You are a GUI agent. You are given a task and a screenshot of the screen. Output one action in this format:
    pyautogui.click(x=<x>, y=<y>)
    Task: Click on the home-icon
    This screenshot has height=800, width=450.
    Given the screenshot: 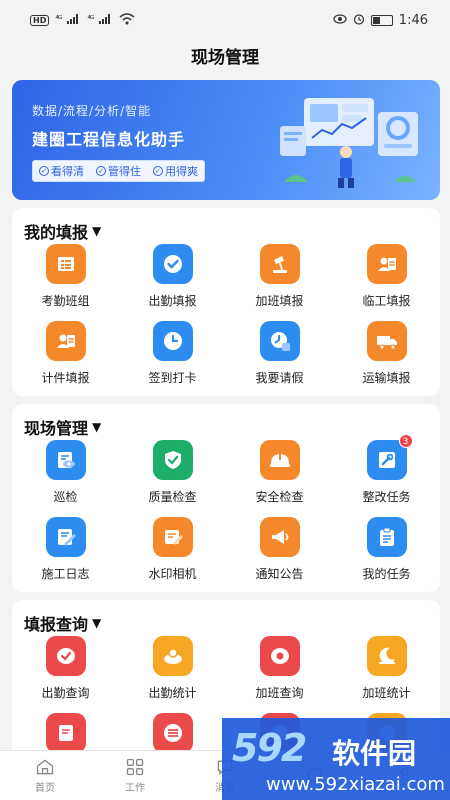 What is the action you would take?
    pyautogui.click(x=45, y=767)
    